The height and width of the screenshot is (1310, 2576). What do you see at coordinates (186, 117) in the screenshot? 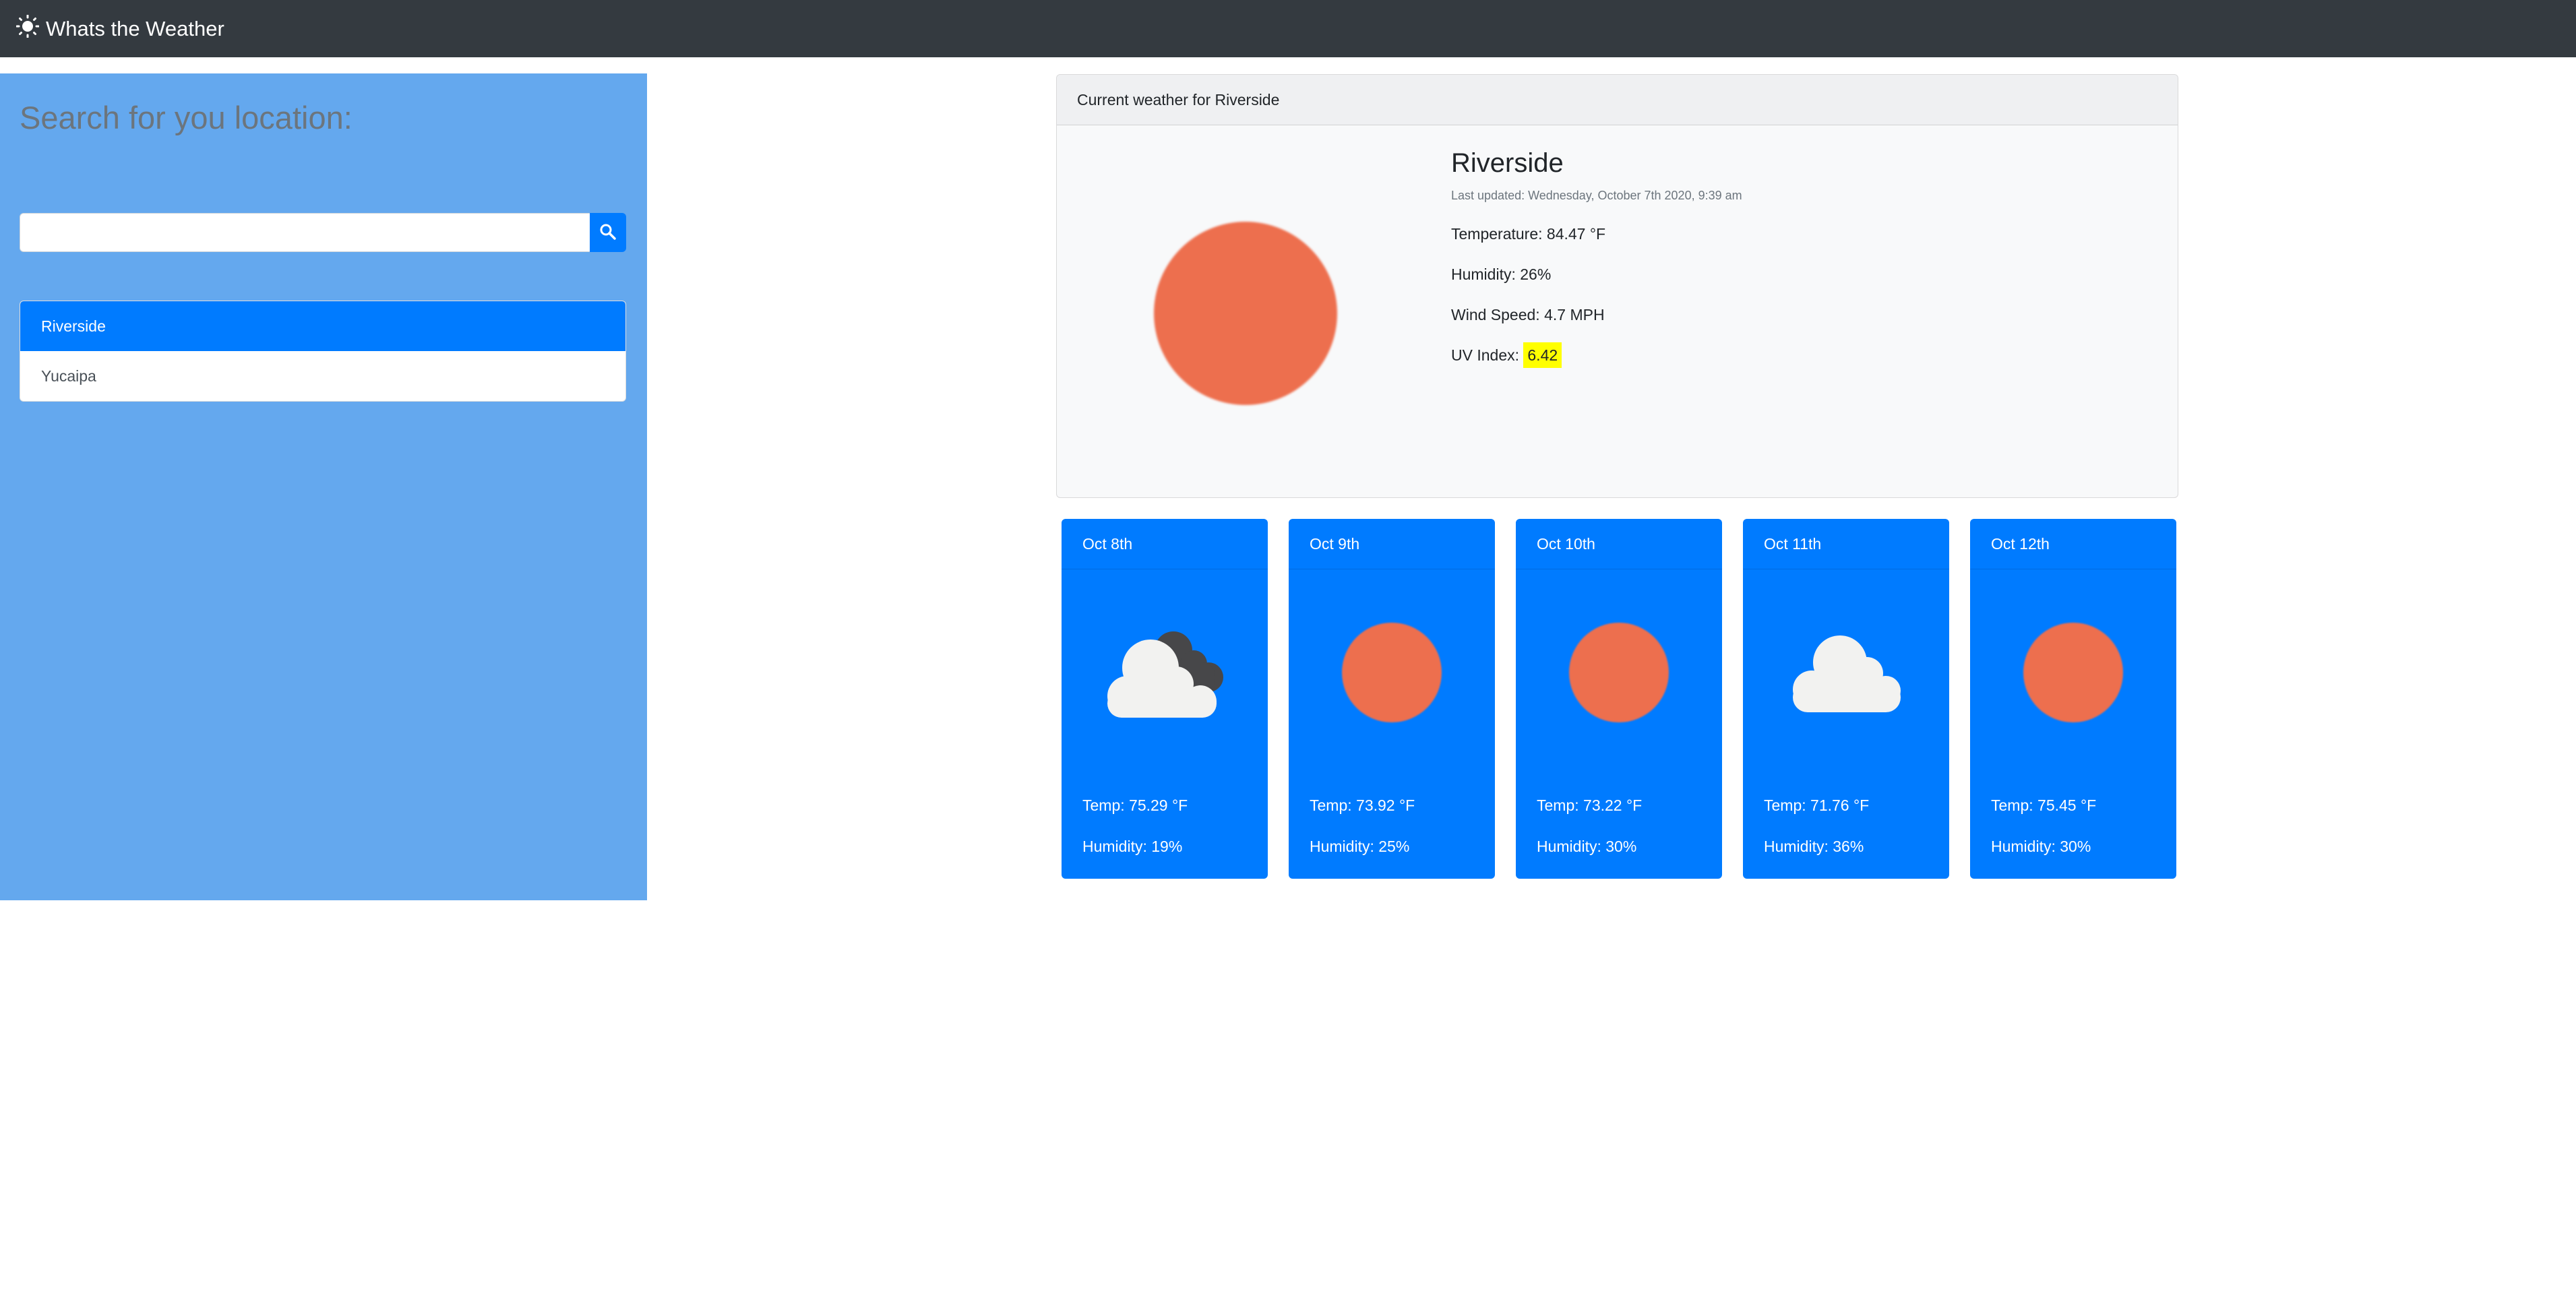
I see `search-heading: Search for you location:` at bounding box center [186, 117].